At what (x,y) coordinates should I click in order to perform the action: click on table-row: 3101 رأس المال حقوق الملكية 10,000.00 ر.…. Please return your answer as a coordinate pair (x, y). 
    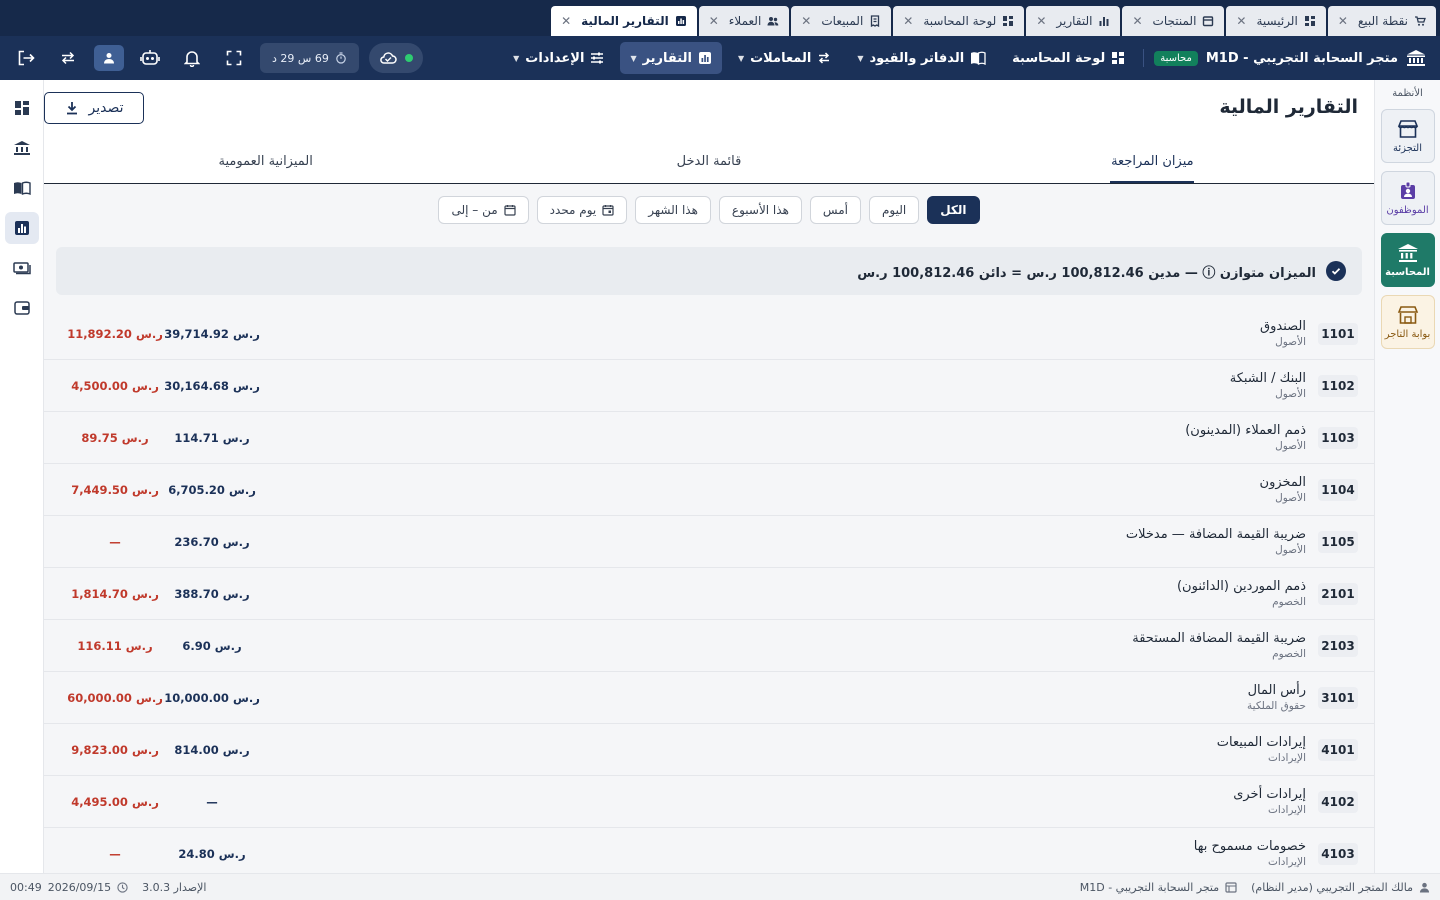
    Looking at the image, I should click on (709, 698).